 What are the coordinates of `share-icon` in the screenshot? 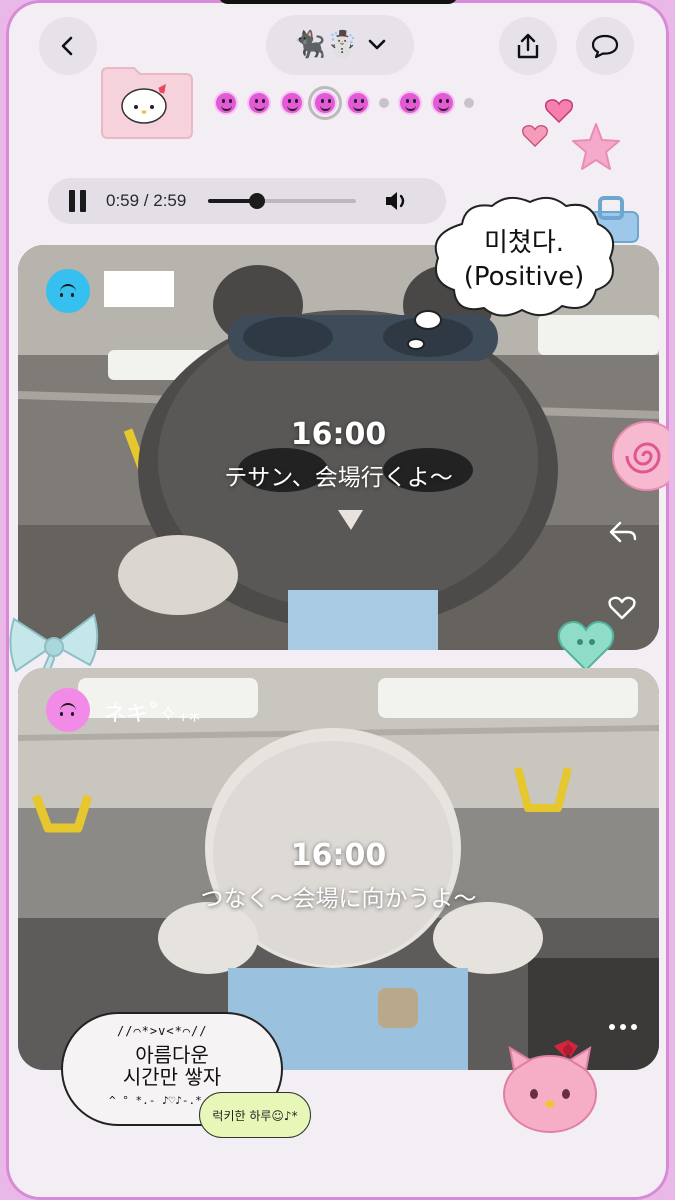 It's located at (528, 46).